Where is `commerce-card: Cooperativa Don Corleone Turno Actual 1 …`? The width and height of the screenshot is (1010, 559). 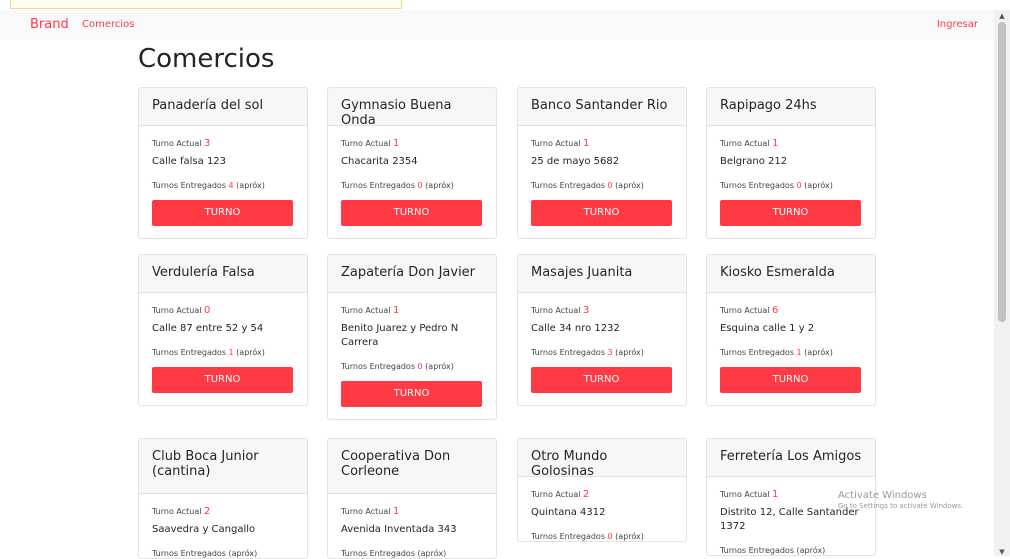
commerce-card: Cooperativa Don Corleone Turno Actual 1 … is located at coordinates (412, 498).